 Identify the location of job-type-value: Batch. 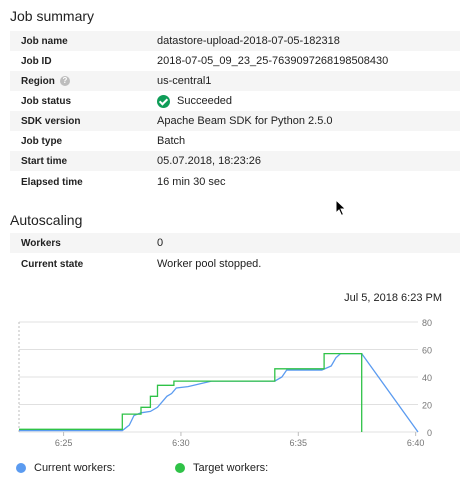
(171, 141).